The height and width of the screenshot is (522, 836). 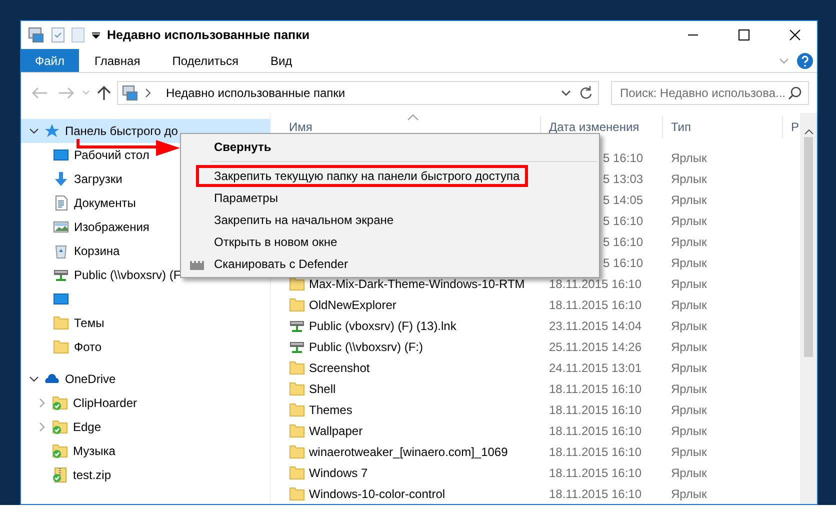 I want to click on column-header: Р, so click(x=791, y=127).